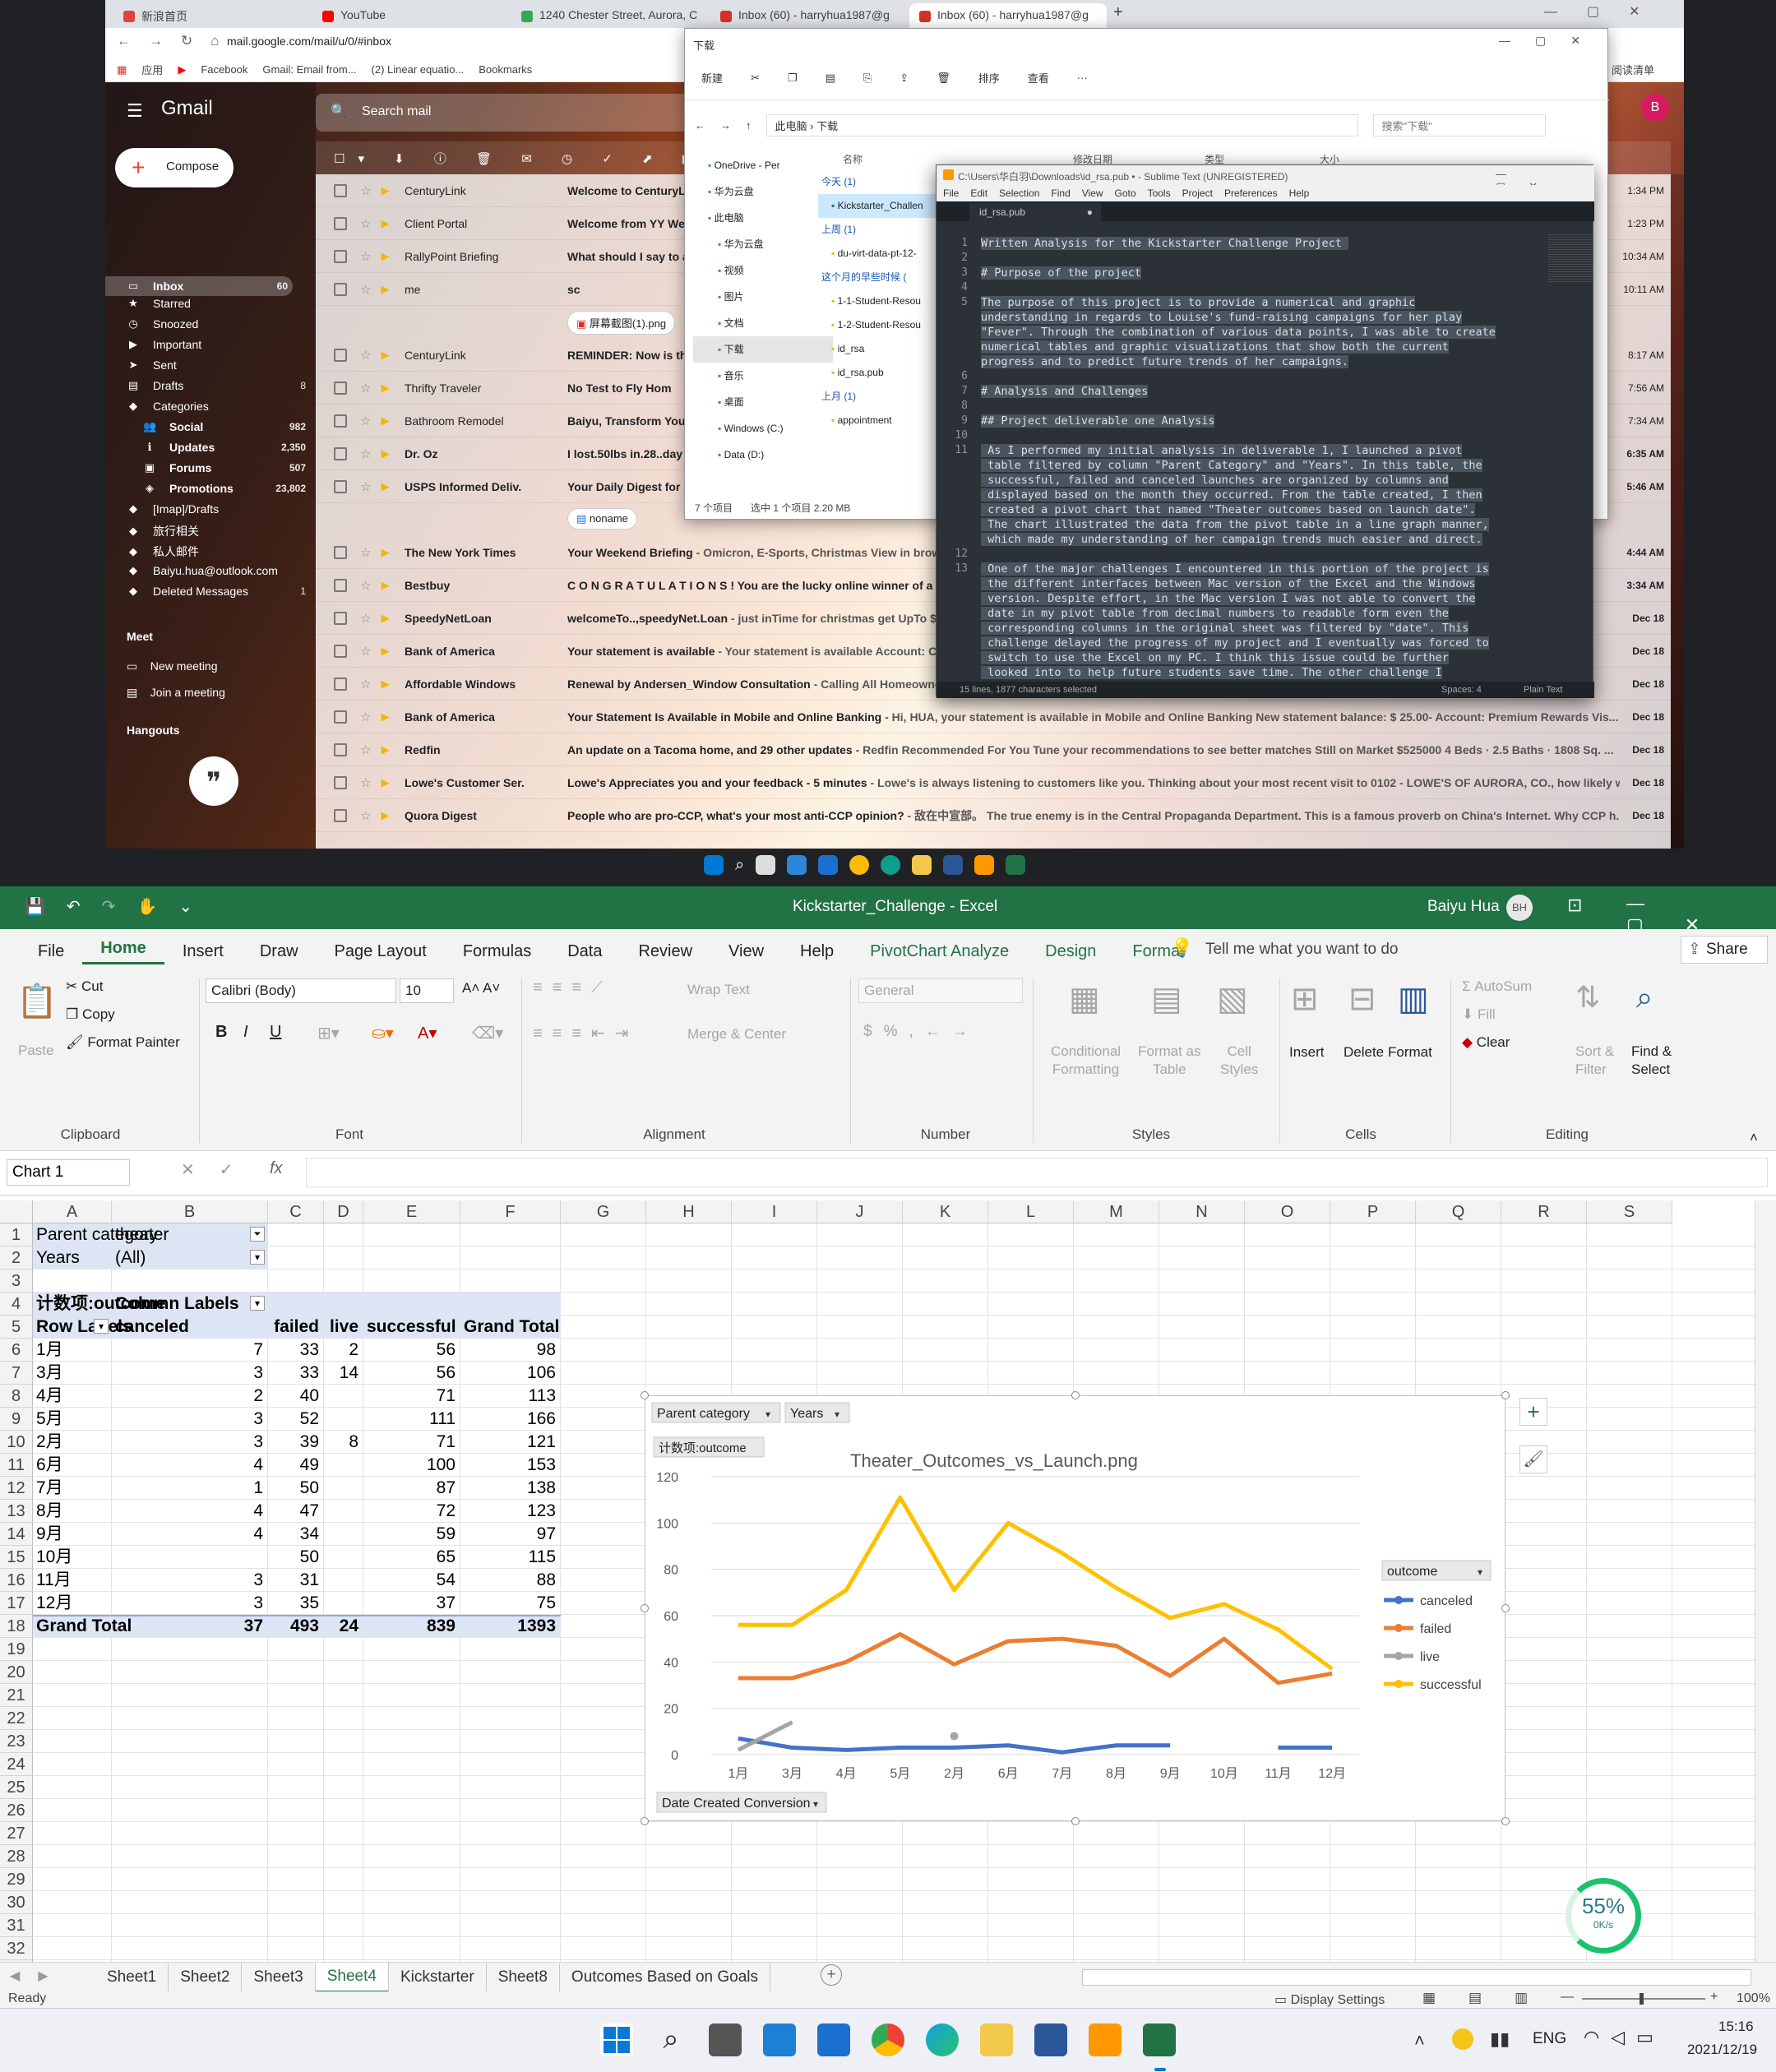  What do you see at coordinates (345, 1442) in the screenshot?
I see `pivot-cell: 8` at bounding box center [345, 1442].